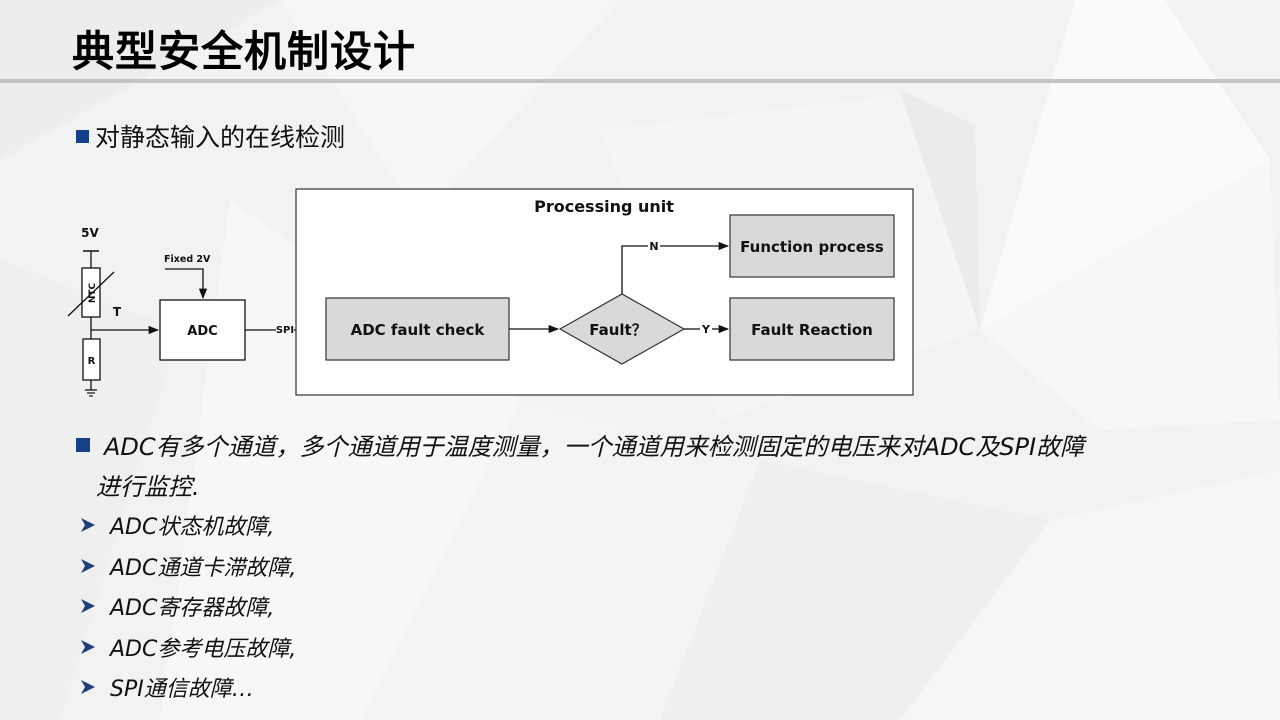 This screenshot has height=720, width=1280. What do you see at coordinates (92, 361) in the screenshot?
I see `resistor-label: R` at bounding box center [92, 361].